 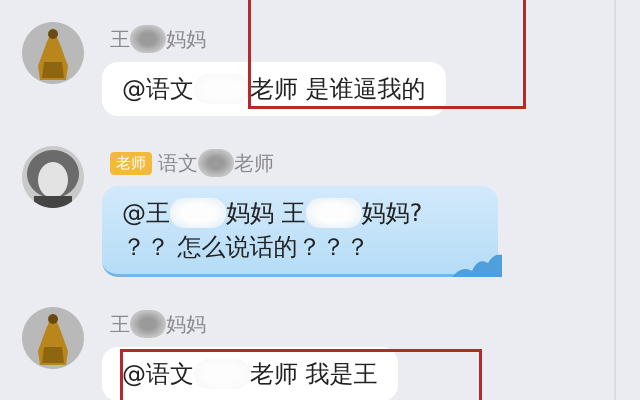 What do you see at coordinates (314, 374) in the screenshot?
I see `message-text: 老师 我是王` at bounding box center [314, 374].